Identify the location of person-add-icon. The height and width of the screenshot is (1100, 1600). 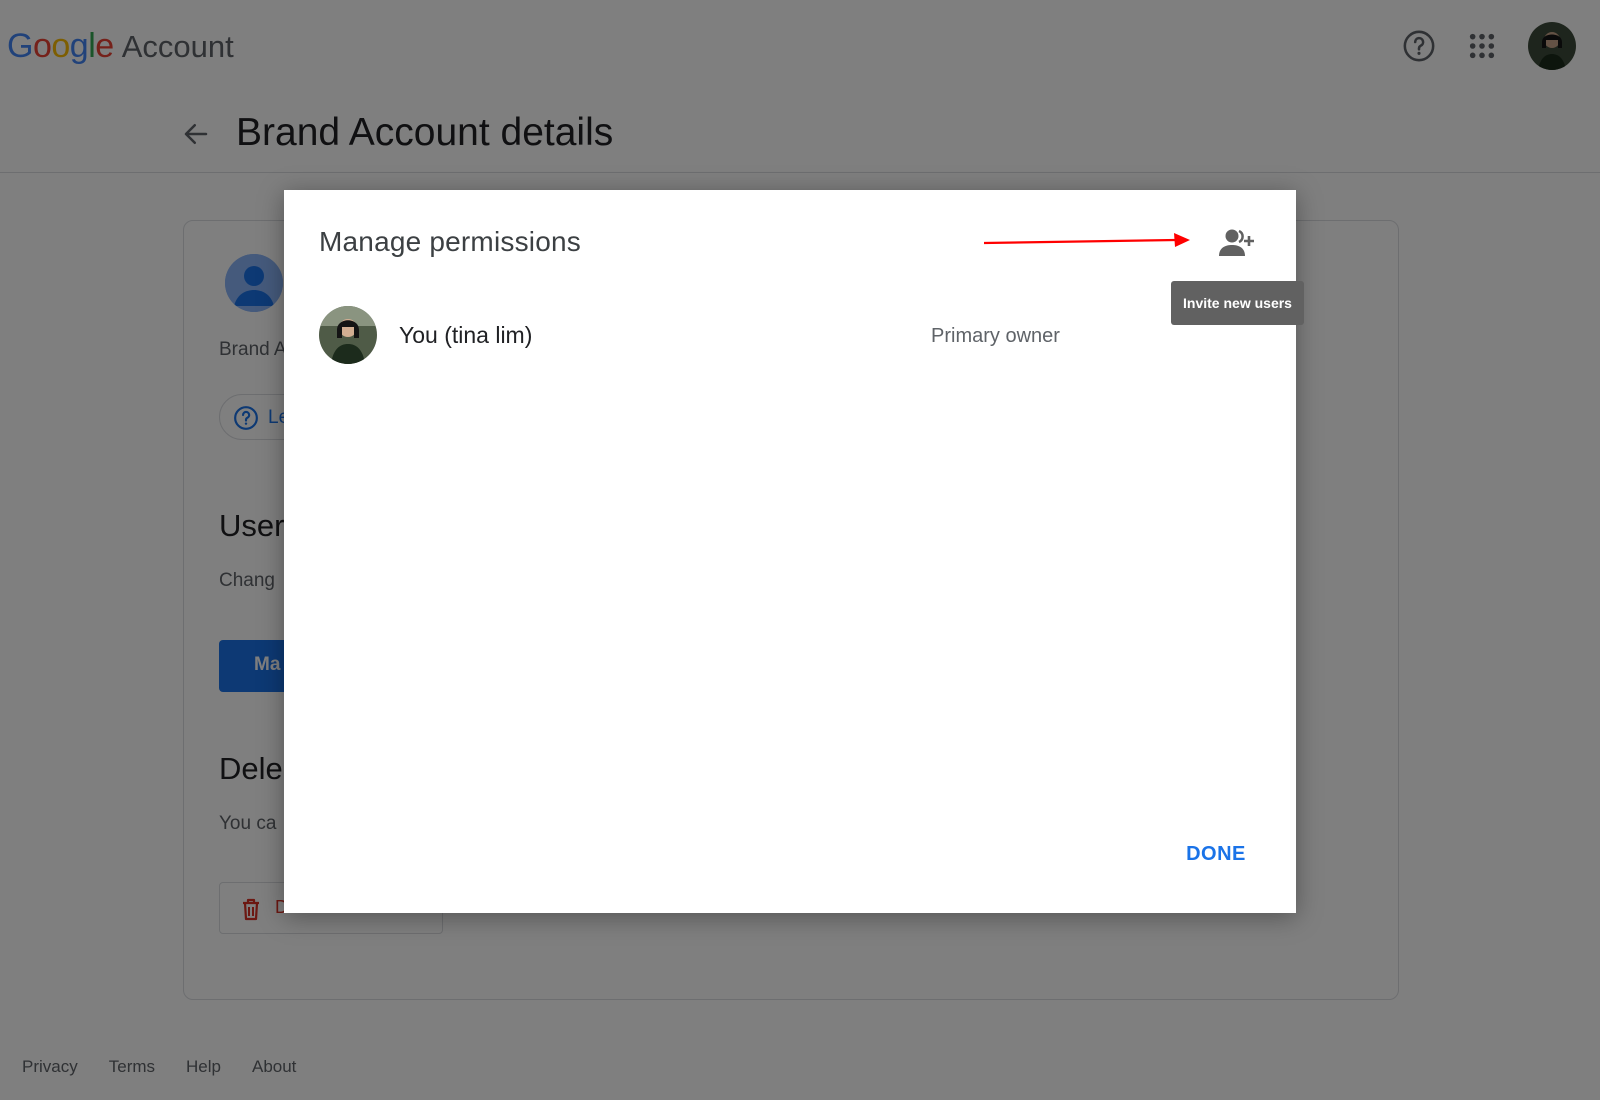
(1236, 242).